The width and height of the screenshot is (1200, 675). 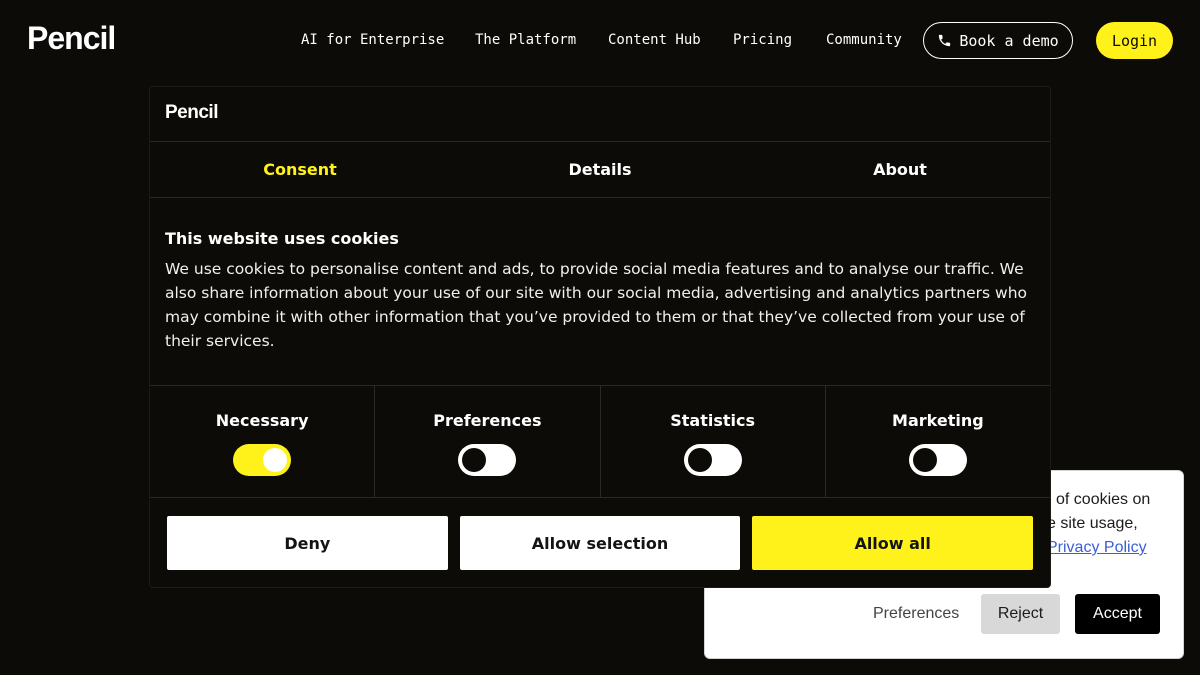 I want to click on toggle-label-marketing: Marketing, so click(x=938, y=420).